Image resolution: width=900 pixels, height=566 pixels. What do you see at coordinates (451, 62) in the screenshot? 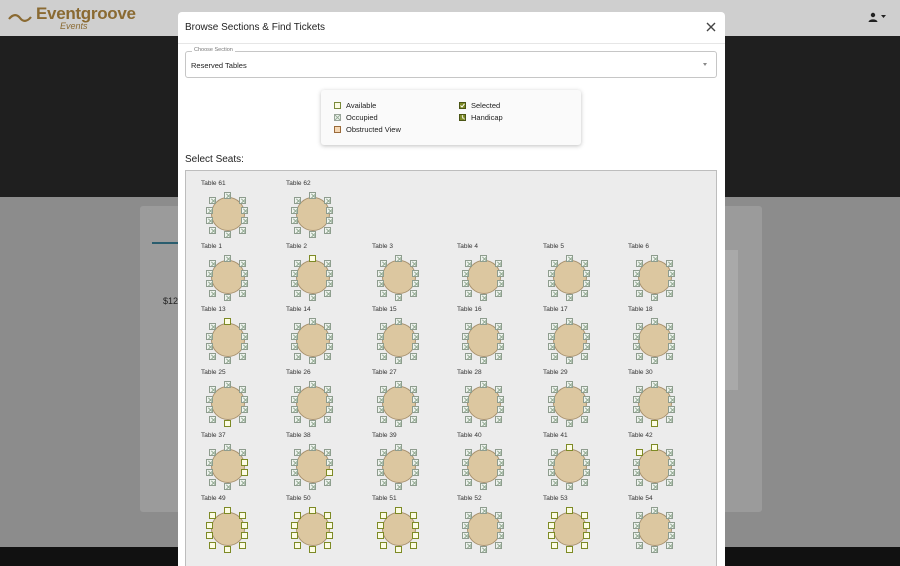
I see `section-select: Choose Section Reserved Tables` at bounding box center [451, 62].